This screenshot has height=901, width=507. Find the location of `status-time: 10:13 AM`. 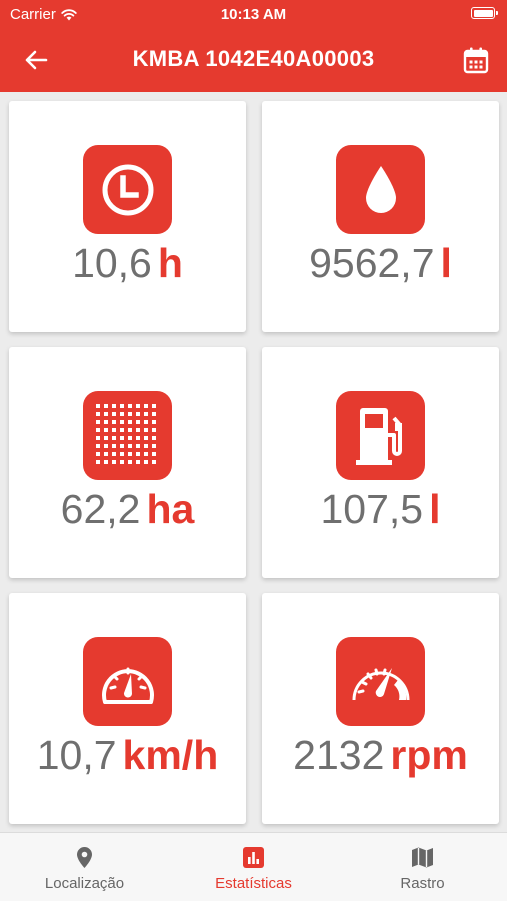

status-time: 10:13 AM is located at coordinates (253, 14).